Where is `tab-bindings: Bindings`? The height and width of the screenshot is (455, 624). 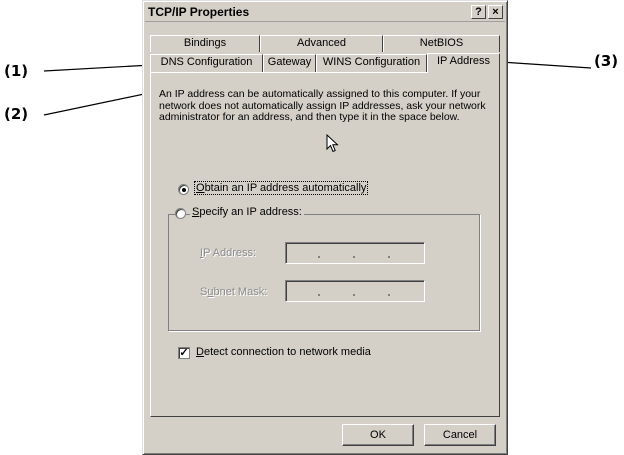
tab-bindings: Bindings is located at coordinates (205, 43).